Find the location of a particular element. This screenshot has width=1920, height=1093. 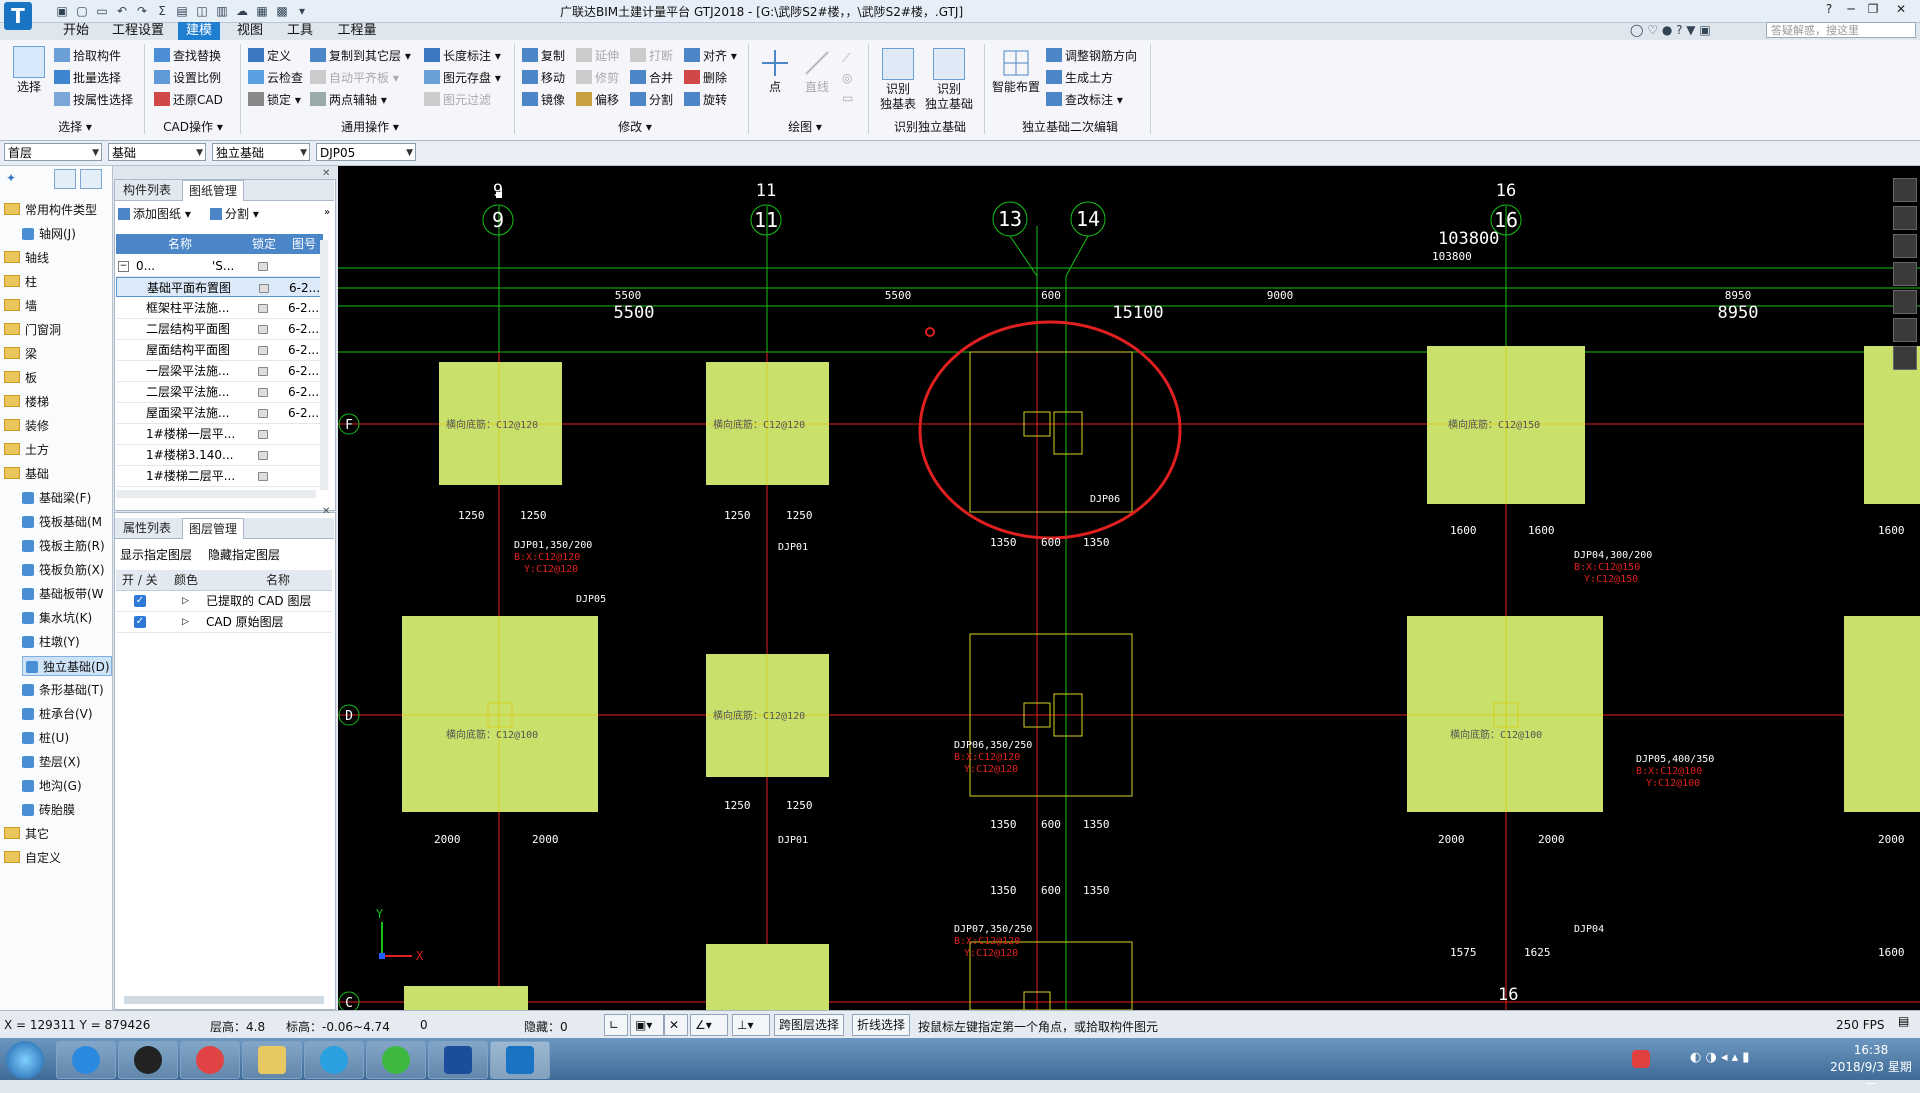

type-select: 独立基础 ▼ is located at coordinates (261, 152).